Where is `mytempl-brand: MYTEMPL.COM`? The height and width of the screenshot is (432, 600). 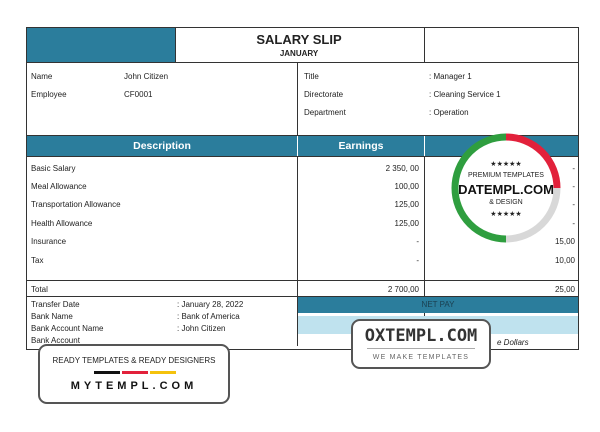 mytempl-brand: MYTEMPL.COM is located at coordinates (134, 386).